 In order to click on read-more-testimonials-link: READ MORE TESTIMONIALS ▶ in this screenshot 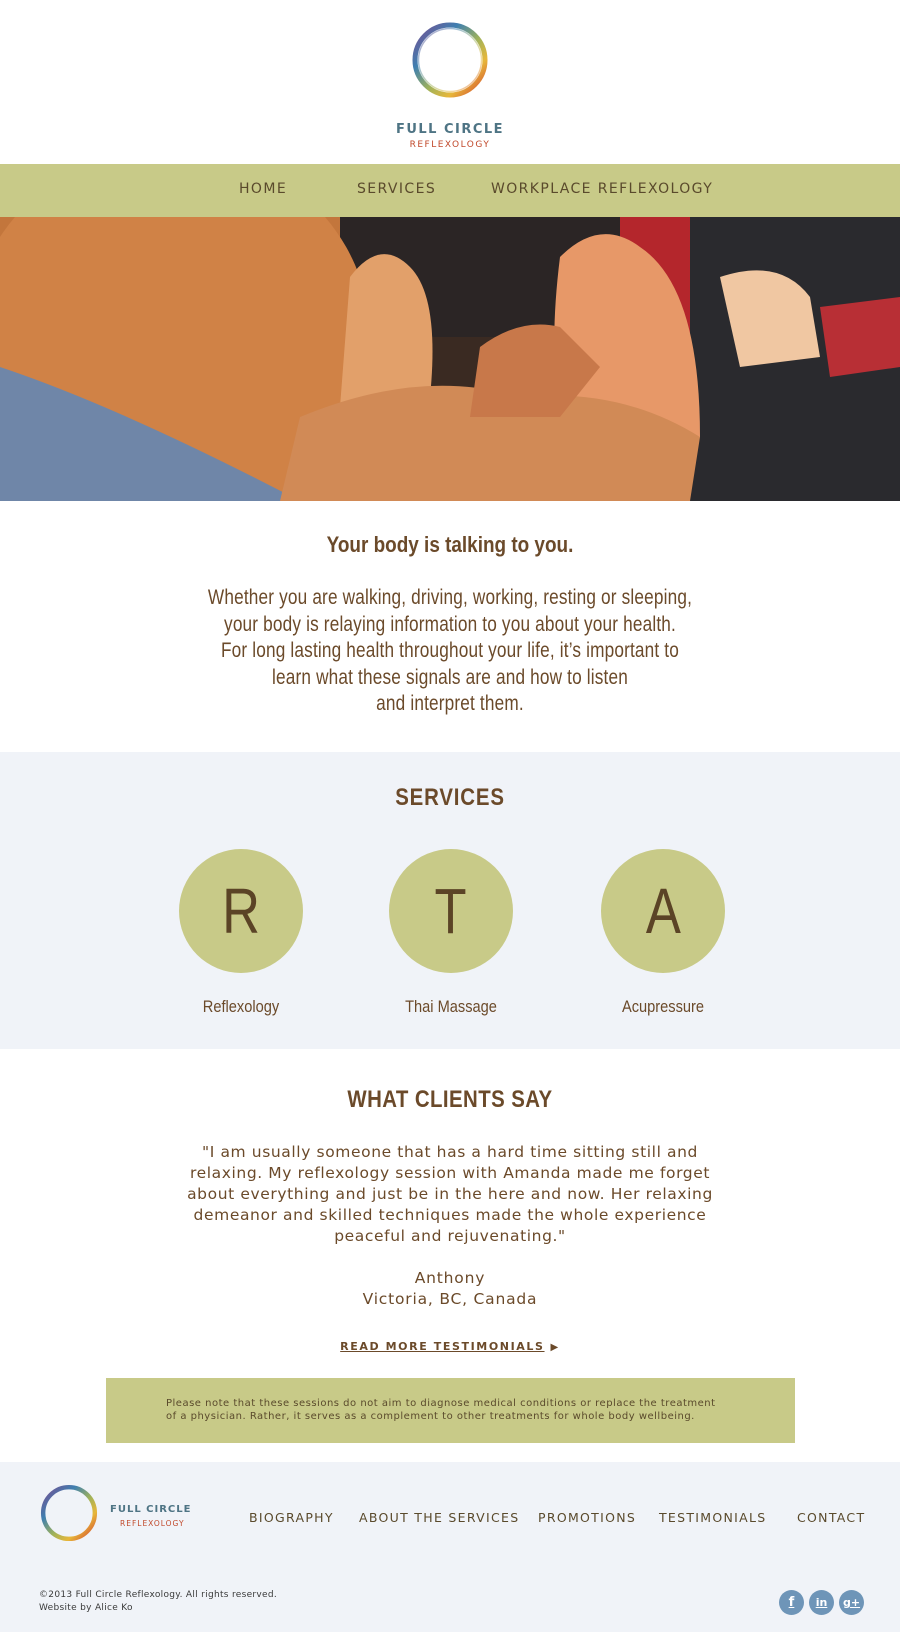, I will do `click(450, 1346)`.